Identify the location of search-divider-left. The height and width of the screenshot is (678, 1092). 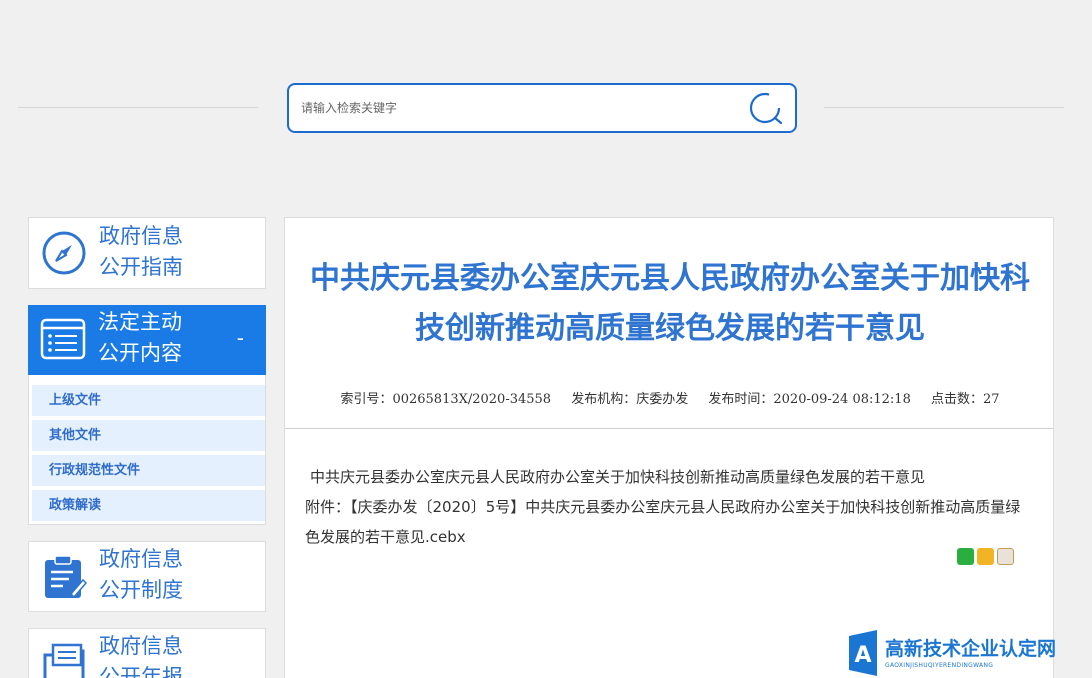
(138, 107).